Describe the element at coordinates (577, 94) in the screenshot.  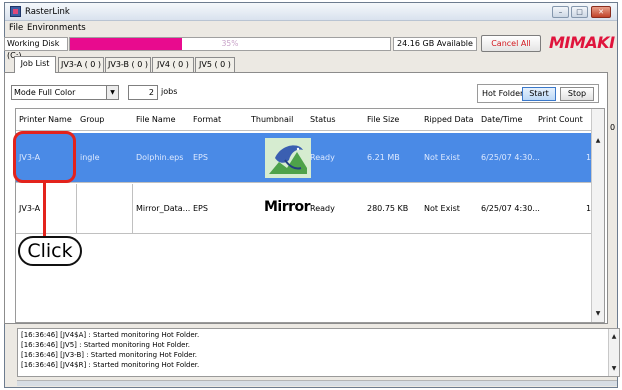
I see `stop-button: Stop` at that location.